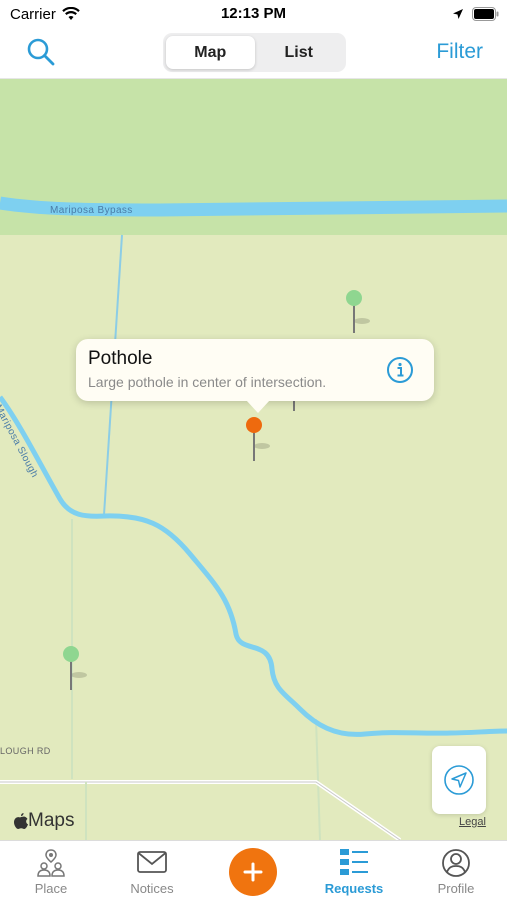 This screenshot has height=900, width=507. Describe the element at coordinates (255, 441) in the screenshot. I see `map-pin-selected` at that location.